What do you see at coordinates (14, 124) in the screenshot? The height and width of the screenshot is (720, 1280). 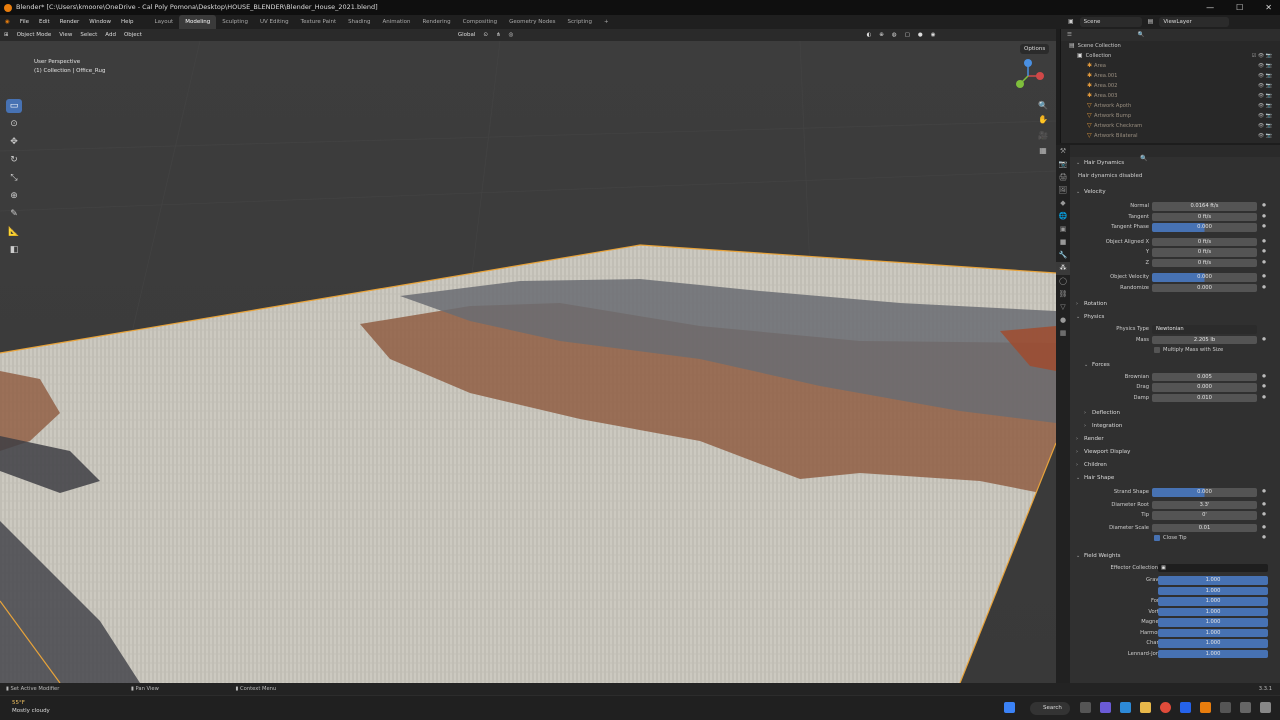 I see `cursor-tool: ⊙` at bounding box center [14, 124].